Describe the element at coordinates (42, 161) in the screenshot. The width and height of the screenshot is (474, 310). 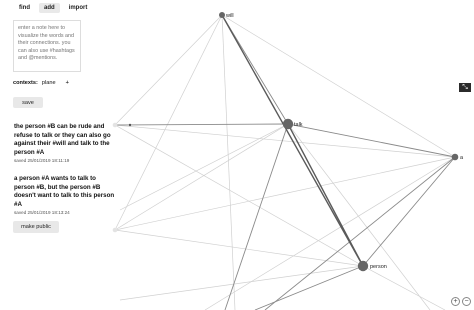
I see `note-timestamp: saved 25/01/2019 18:11:19` at that location.